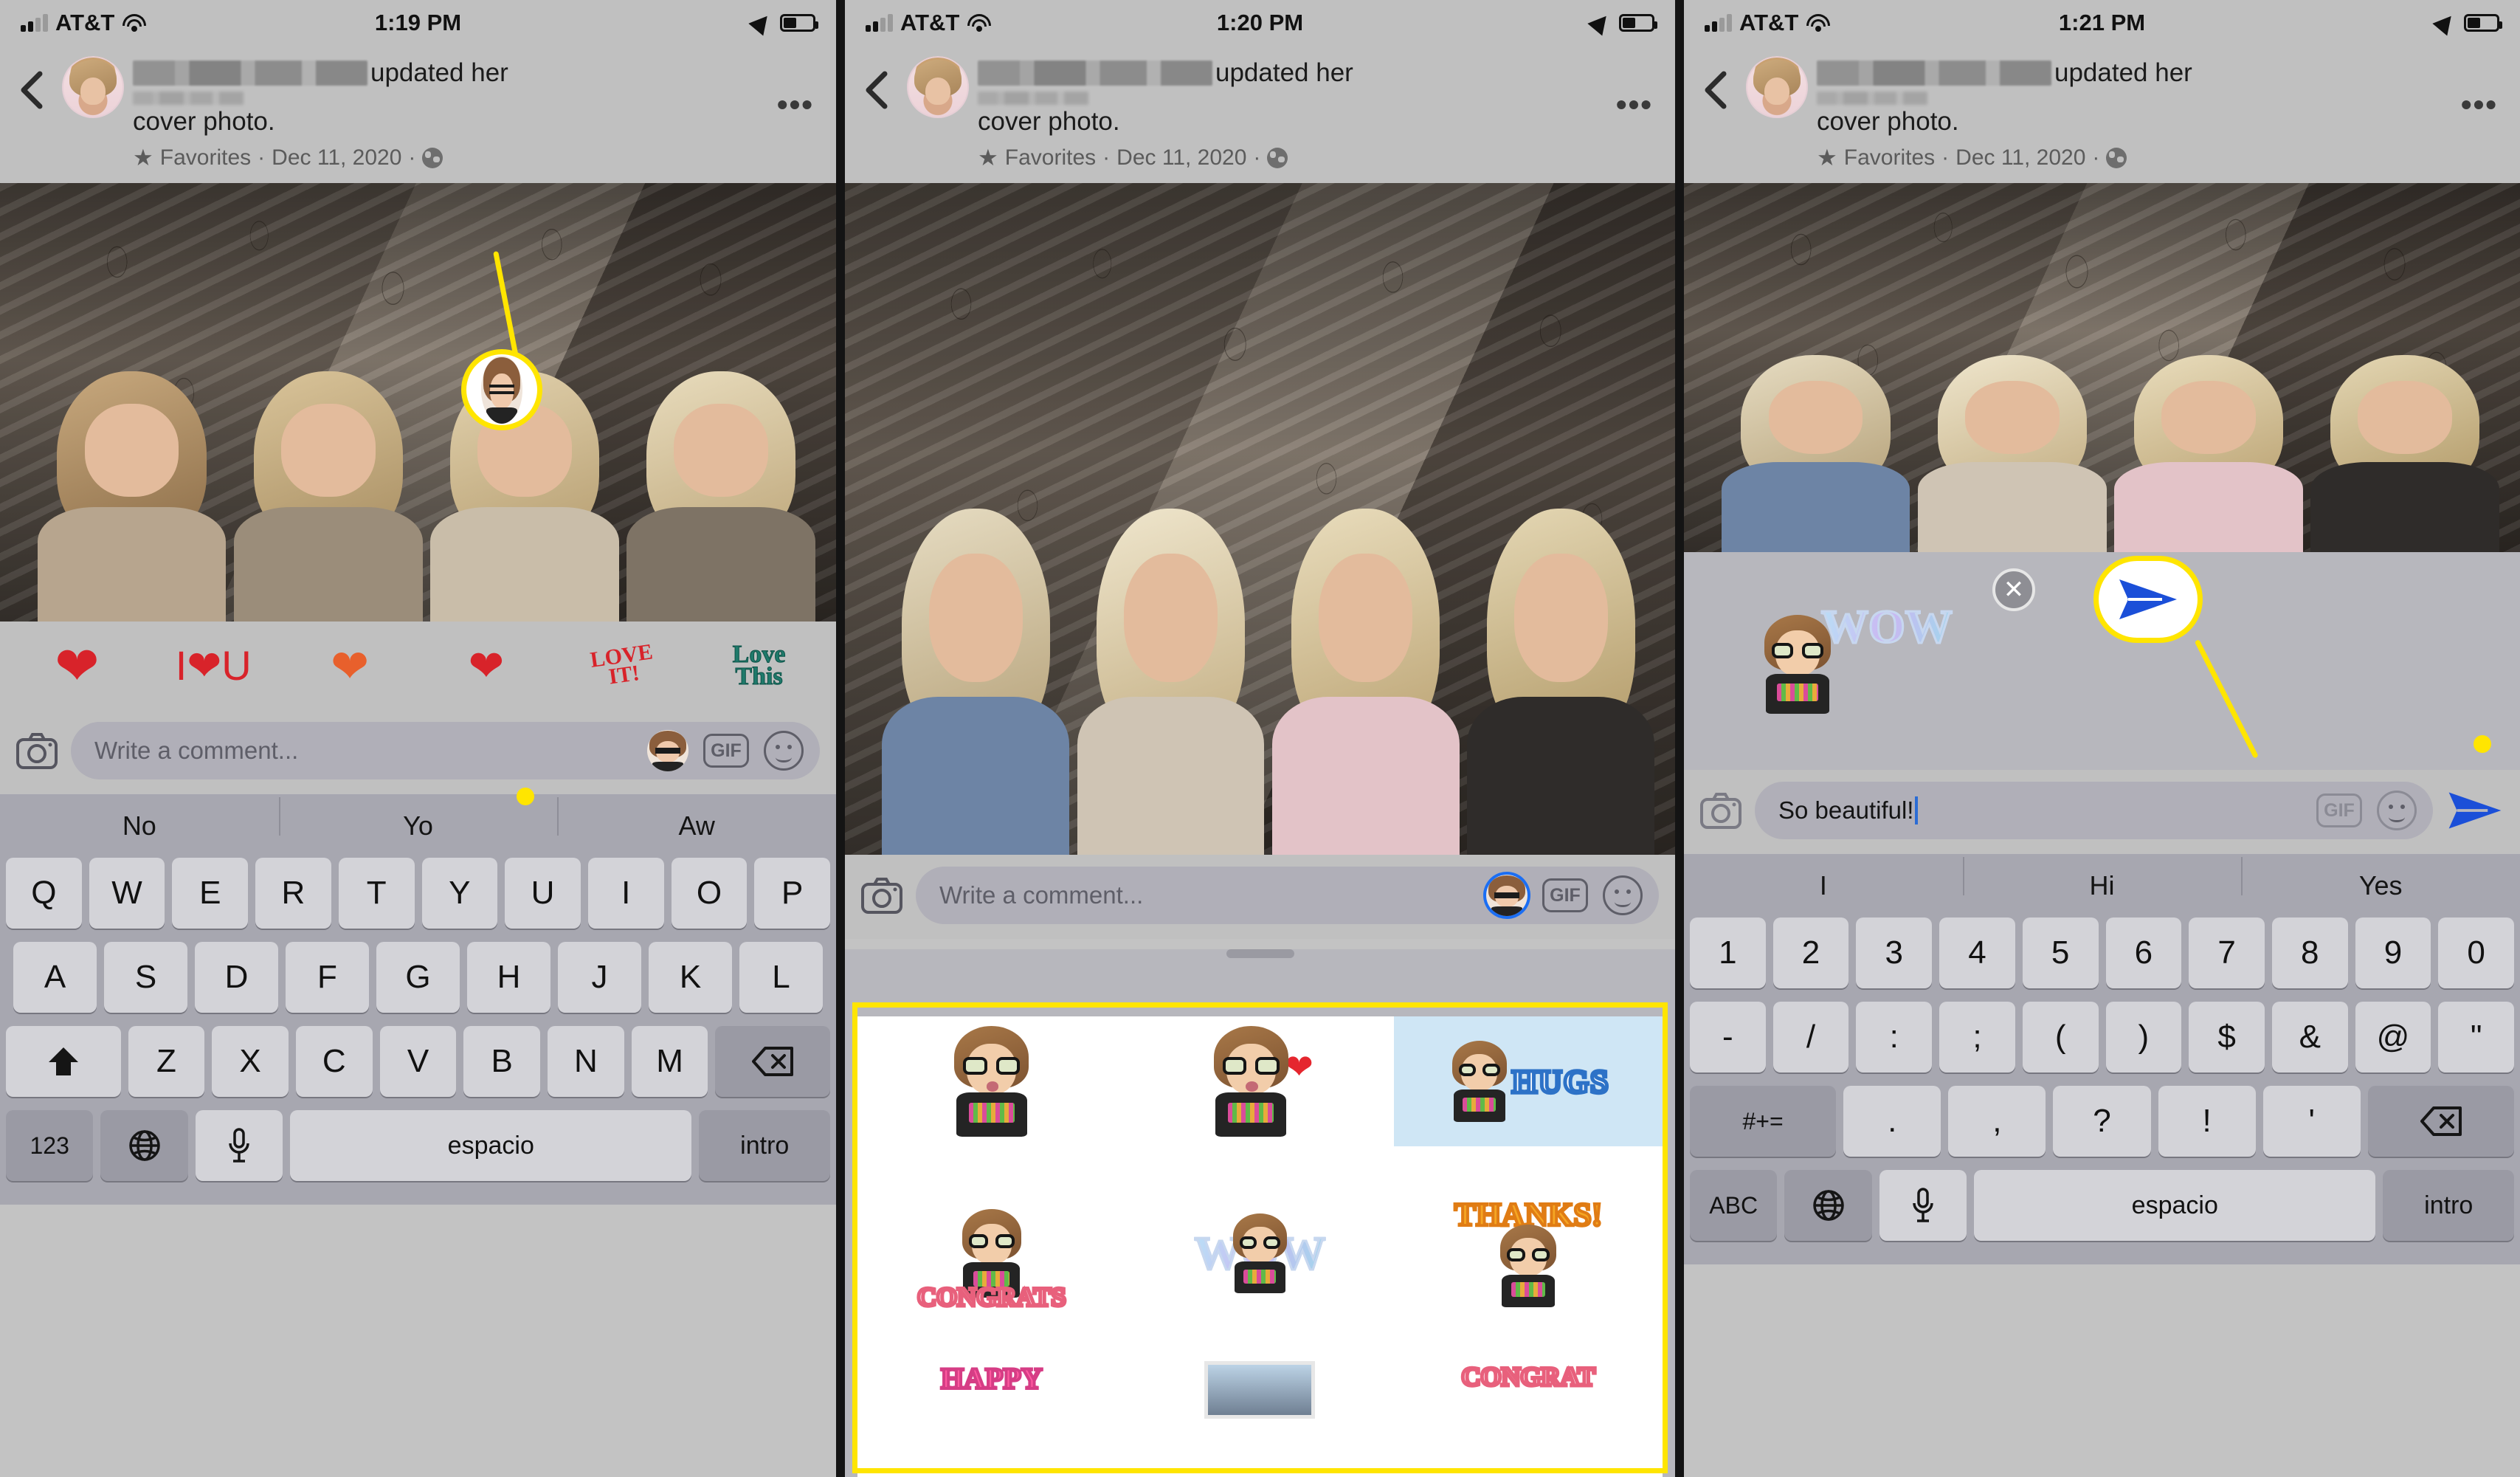 Image resolution: width=2520 pixels, height=1477 pixels. I want to click on key-z: Z, so click(166, 1061).